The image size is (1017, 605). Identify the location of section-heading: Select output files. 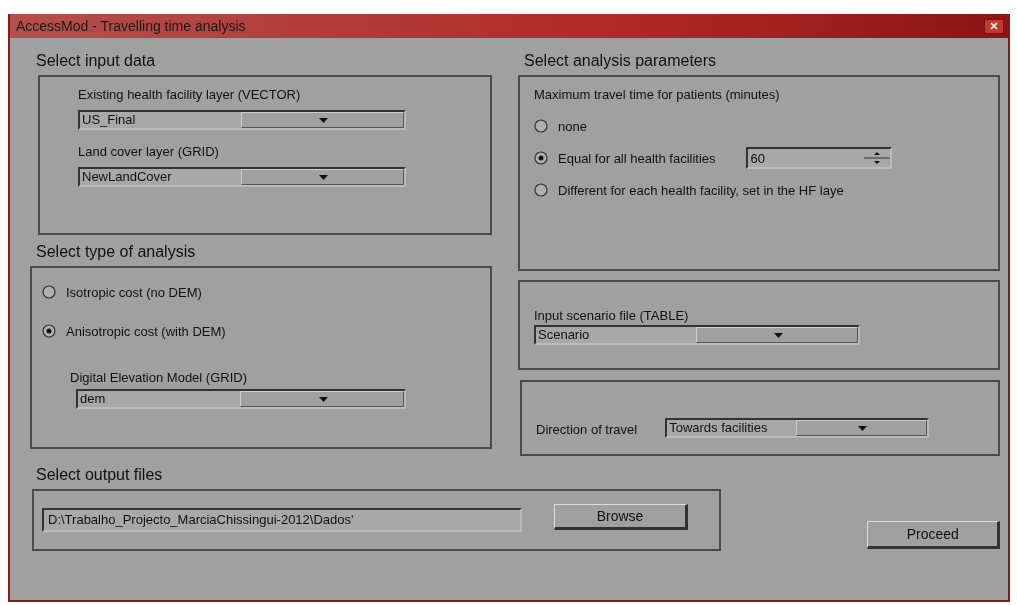
(100, 475).